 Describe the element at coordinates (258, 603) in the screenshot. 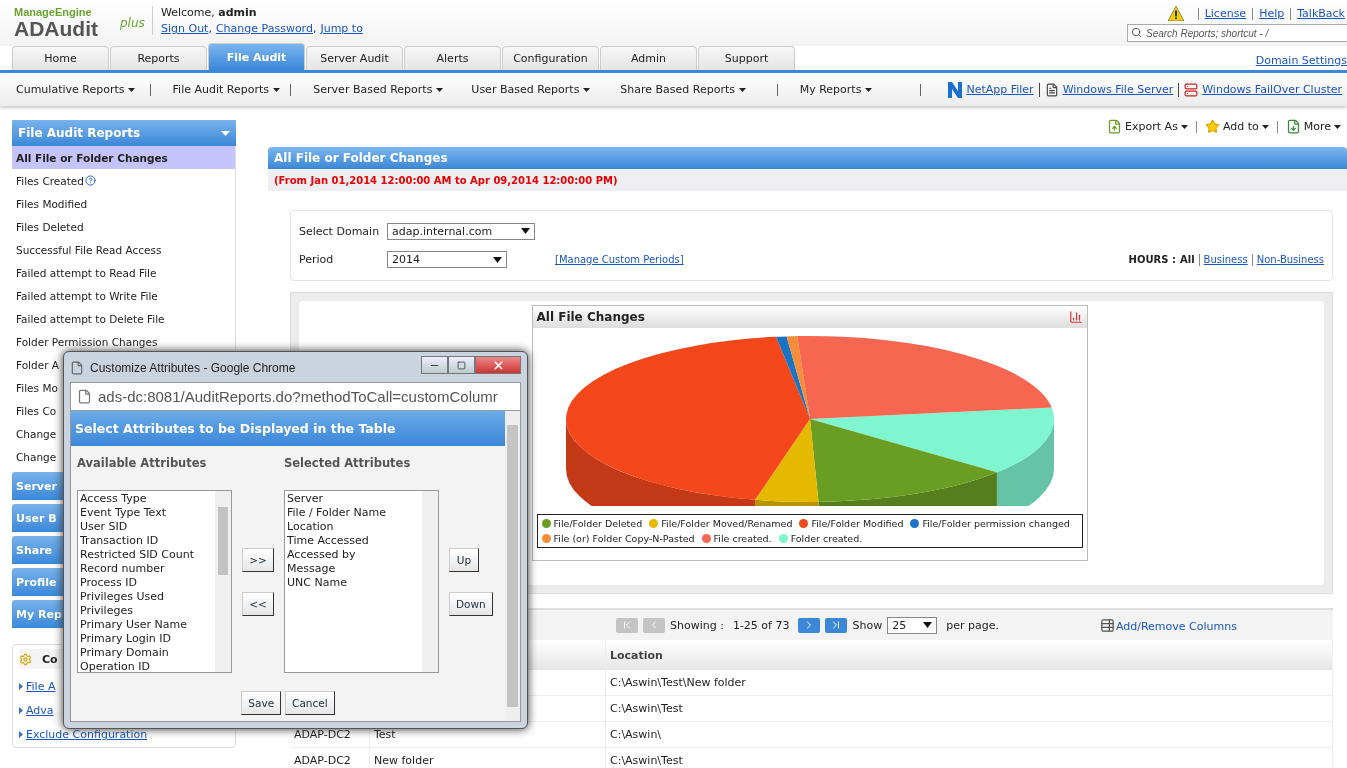

I see `remove-button: <<` at that location.